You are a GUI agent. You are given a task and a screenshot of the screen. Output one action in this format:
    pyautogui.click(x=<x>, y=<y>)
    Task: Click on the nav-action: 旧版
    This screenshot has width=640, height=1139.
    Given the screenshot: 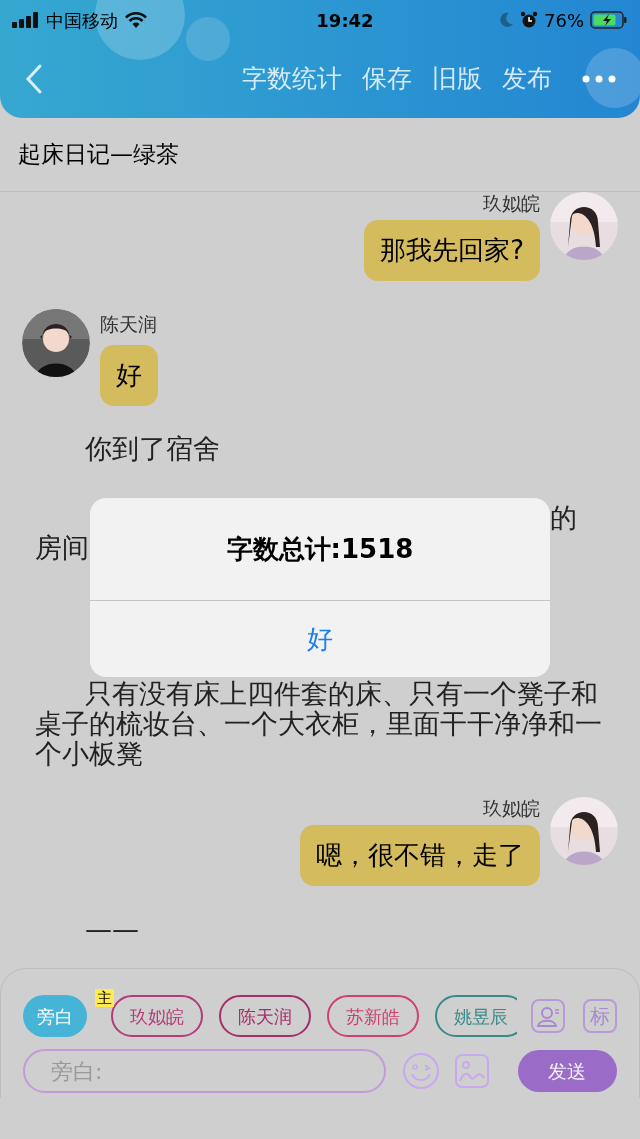 What is the action you would take?
    pyautogui.click(x=457, y=79)
    